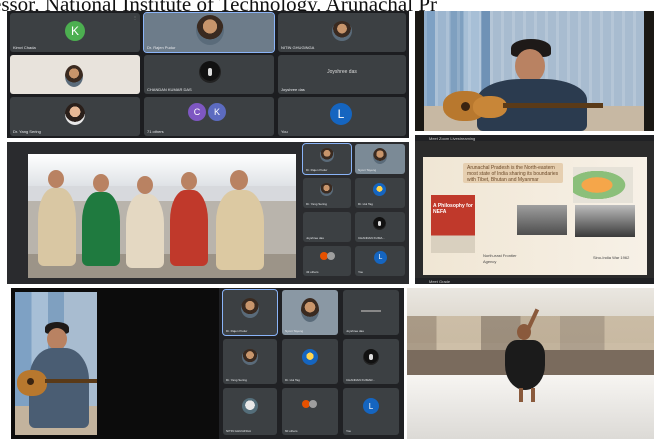 The height and width of the screenshot is (439, 654). Describe the element at coordinates (135, 17) in the screenshot. I see `pin-icon: ⋮` at that location.